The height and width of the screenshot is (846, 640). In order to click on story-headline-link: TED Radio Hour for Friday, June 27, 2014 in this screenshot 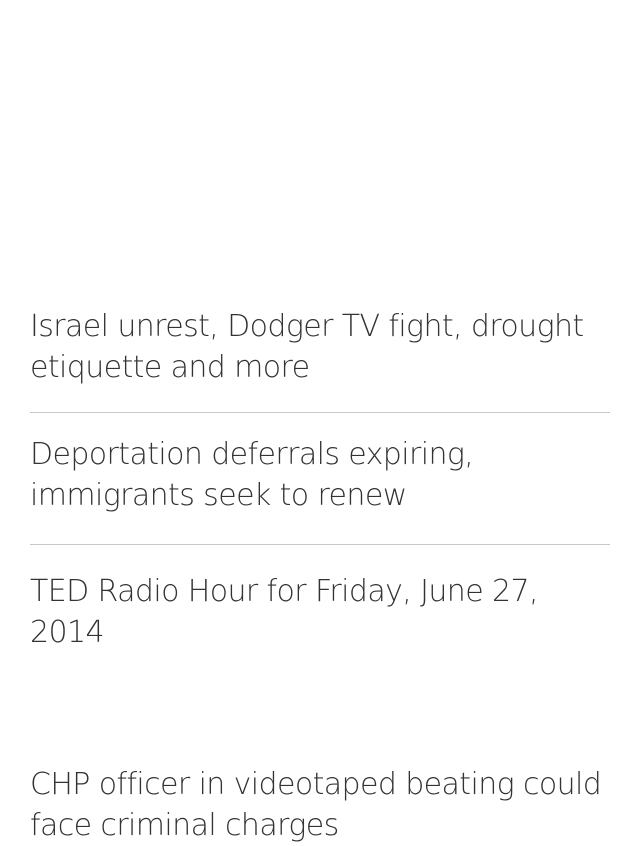, I will do `click(320, 612)`.